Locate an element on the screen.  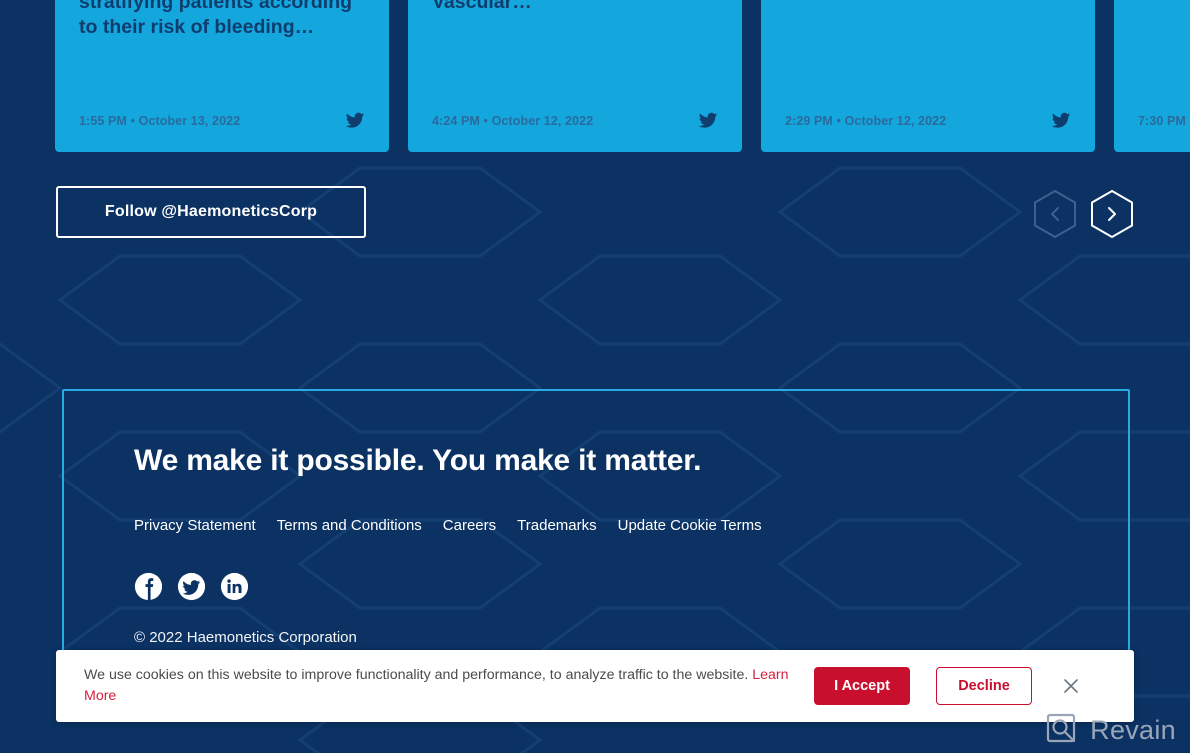
tweet-time: 7:30 PM is located at coordinates (1162, 121).